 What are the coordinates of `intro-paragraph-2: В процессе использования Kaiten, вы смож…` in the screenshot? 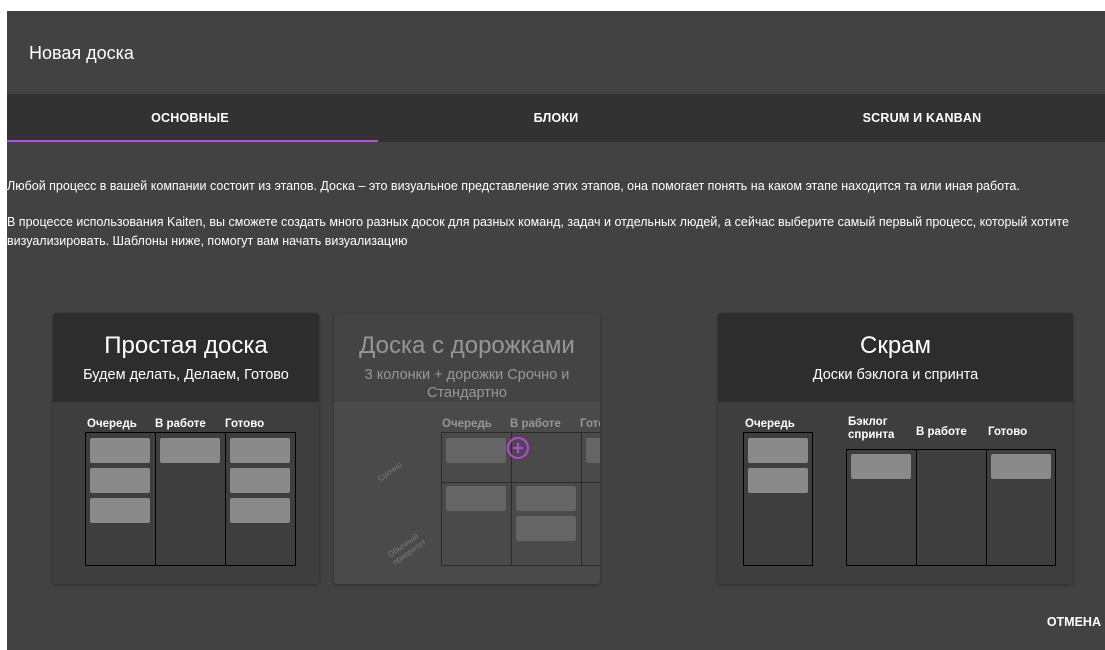 It's located at (538, 231).